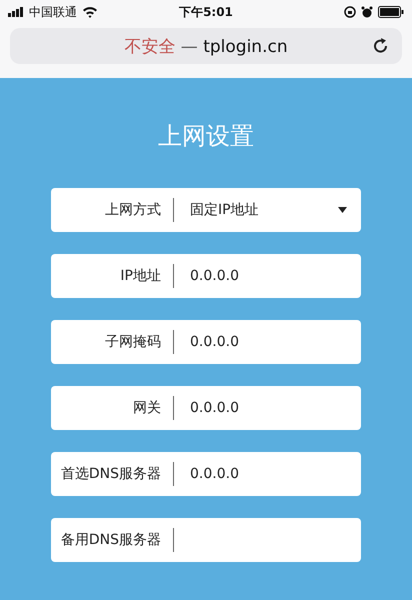 Image resolution: width=412 pixels, height=600 pixels. What do you see at coordinates (206, 136) in the screenshot?
I see `page-title: 上网设置` at bounding box center [206, 136].